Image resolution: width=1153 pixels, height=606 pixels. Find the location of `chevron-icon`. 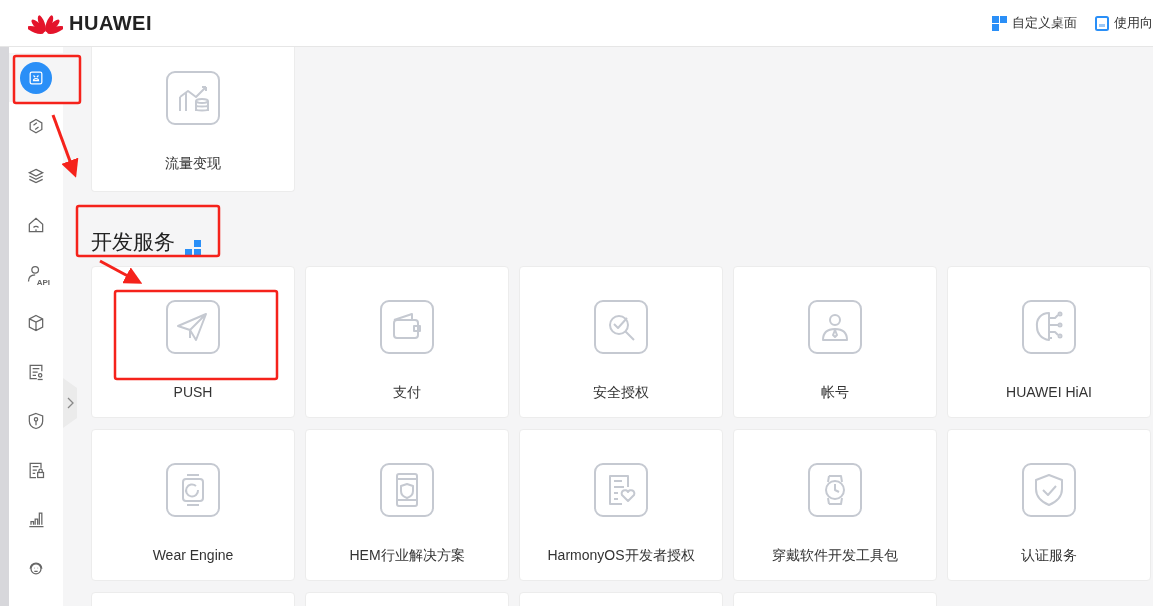

chevron-icon is located at coordinates (70, 403).